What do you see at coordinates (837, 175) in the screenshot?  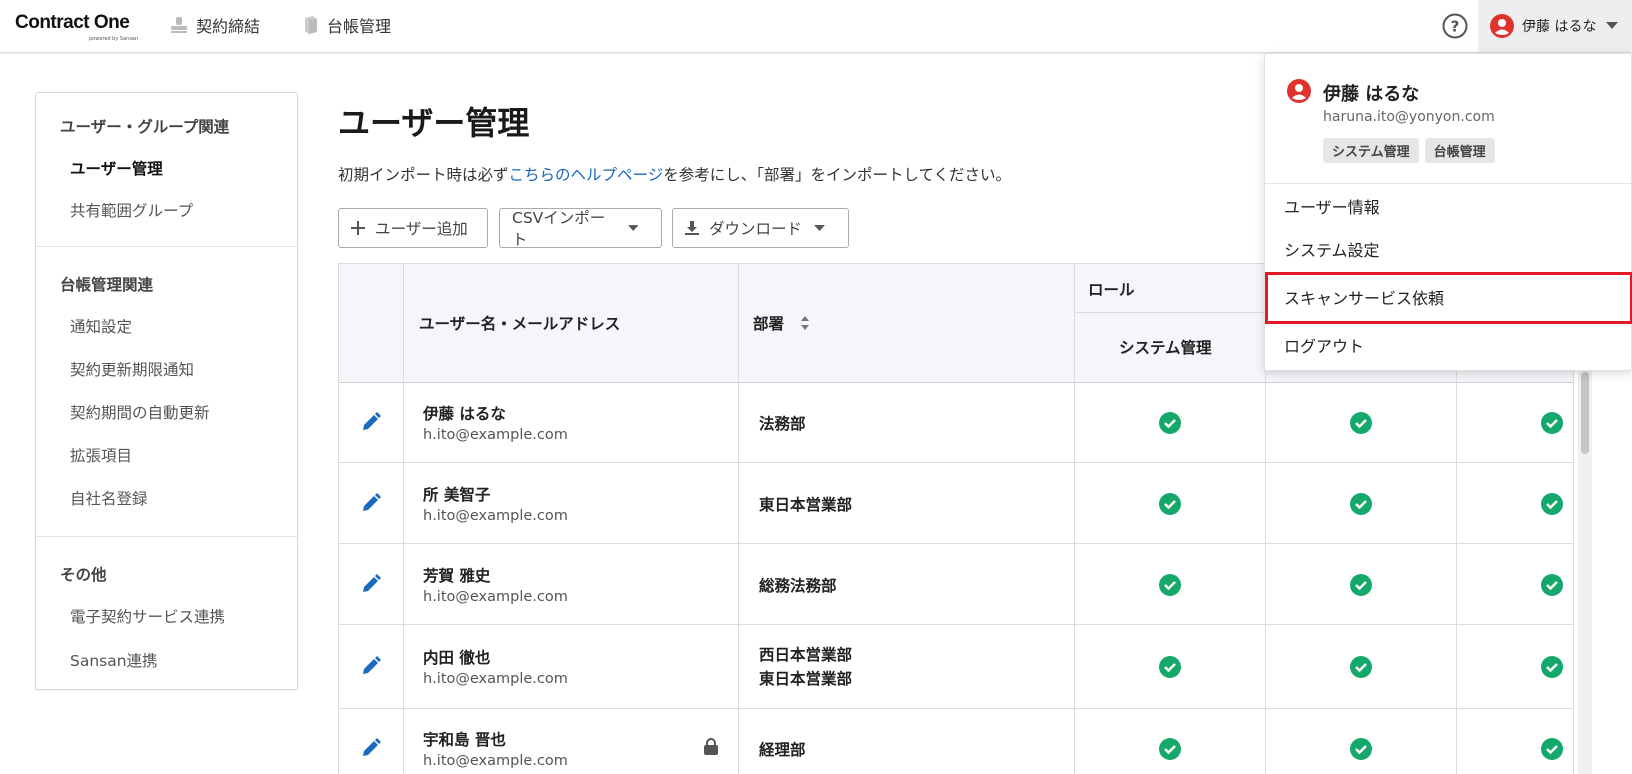 I see `notice-suffix: を参考にし、「部署」をインポートしてください。` at bounding box center [837, 175].